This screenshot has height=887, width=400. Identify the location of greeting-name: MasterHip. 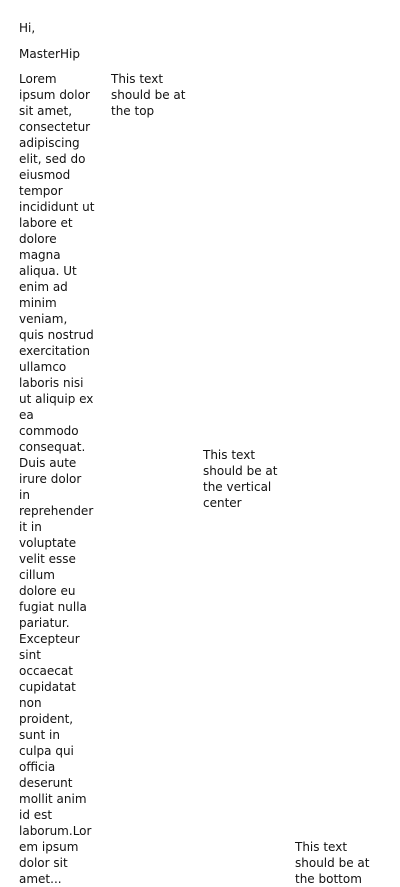
(49, 54).